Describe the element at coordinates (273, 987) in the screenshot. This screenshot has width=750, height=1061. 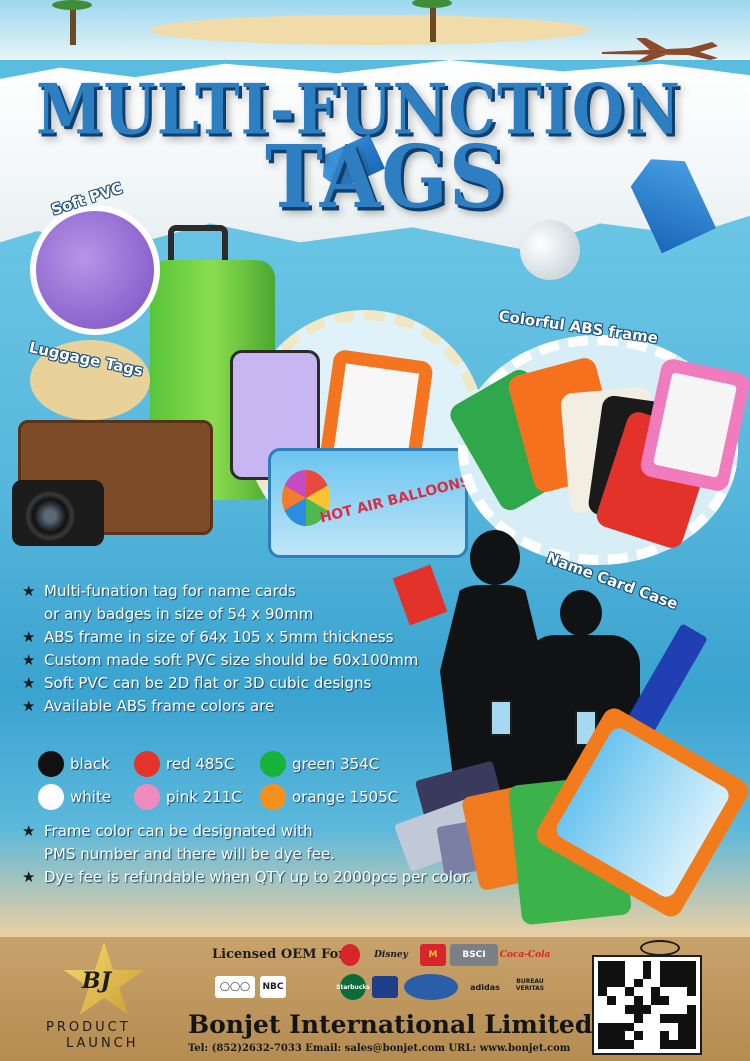
I see `nbc-logo: NBC` at that location.